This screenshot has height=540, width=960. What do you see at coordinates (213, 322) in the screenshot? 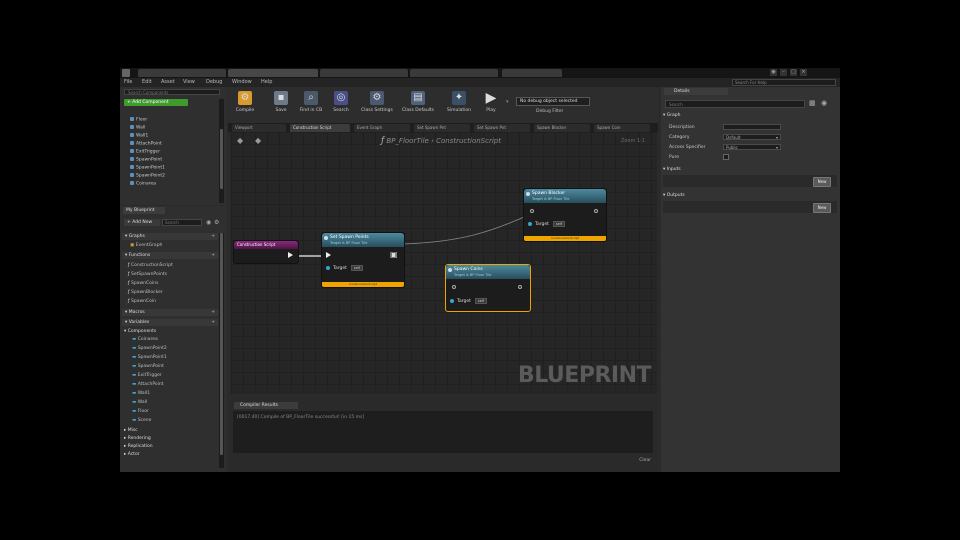
I see `add-variable-icon: +` at bounding box center [213, 322].